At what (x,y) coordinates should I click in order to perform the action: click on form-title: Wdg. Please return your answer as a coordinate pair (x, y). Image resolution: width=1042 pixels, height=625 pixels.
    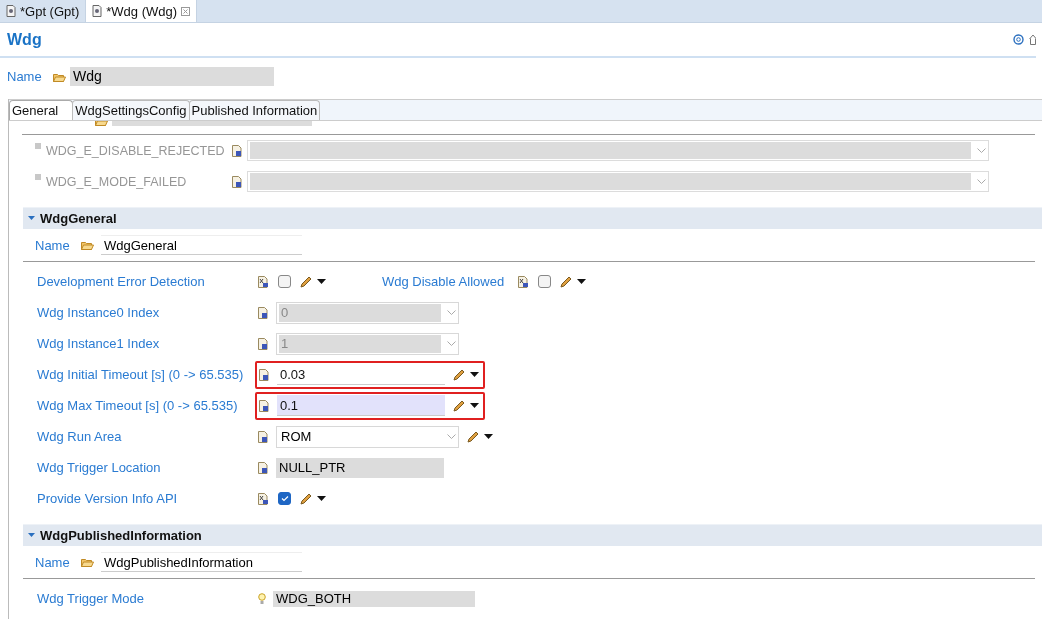
    Looking at the image, I should click on (25, 39).